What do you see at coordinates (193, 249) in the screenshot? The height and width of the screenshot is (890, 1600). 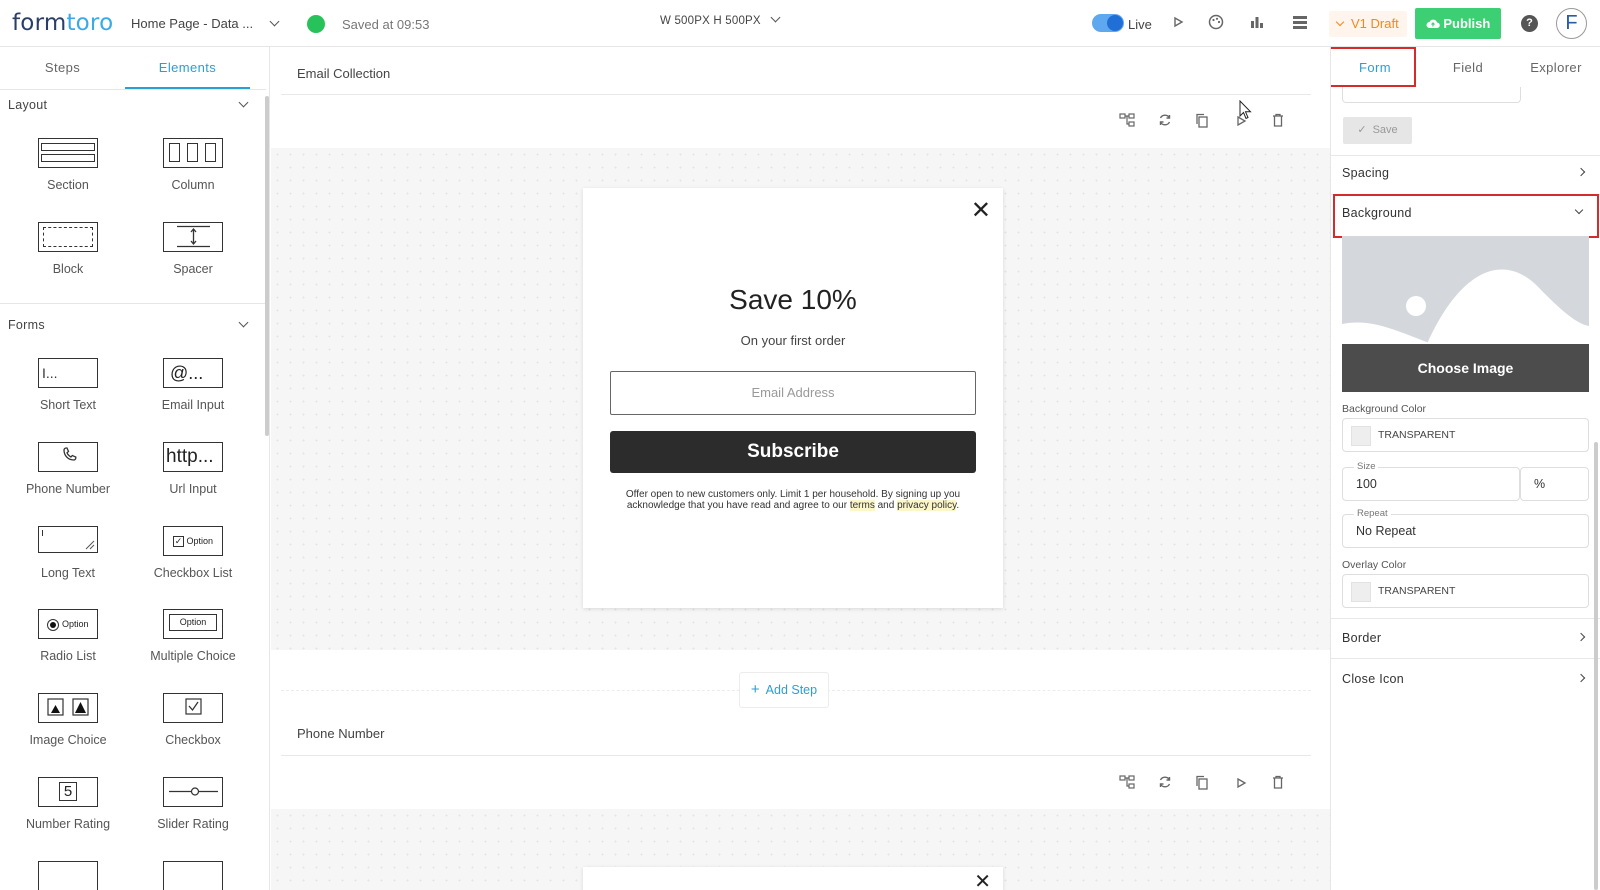 I see `element-spacer: Spacer` at bounding box center [193, 249].